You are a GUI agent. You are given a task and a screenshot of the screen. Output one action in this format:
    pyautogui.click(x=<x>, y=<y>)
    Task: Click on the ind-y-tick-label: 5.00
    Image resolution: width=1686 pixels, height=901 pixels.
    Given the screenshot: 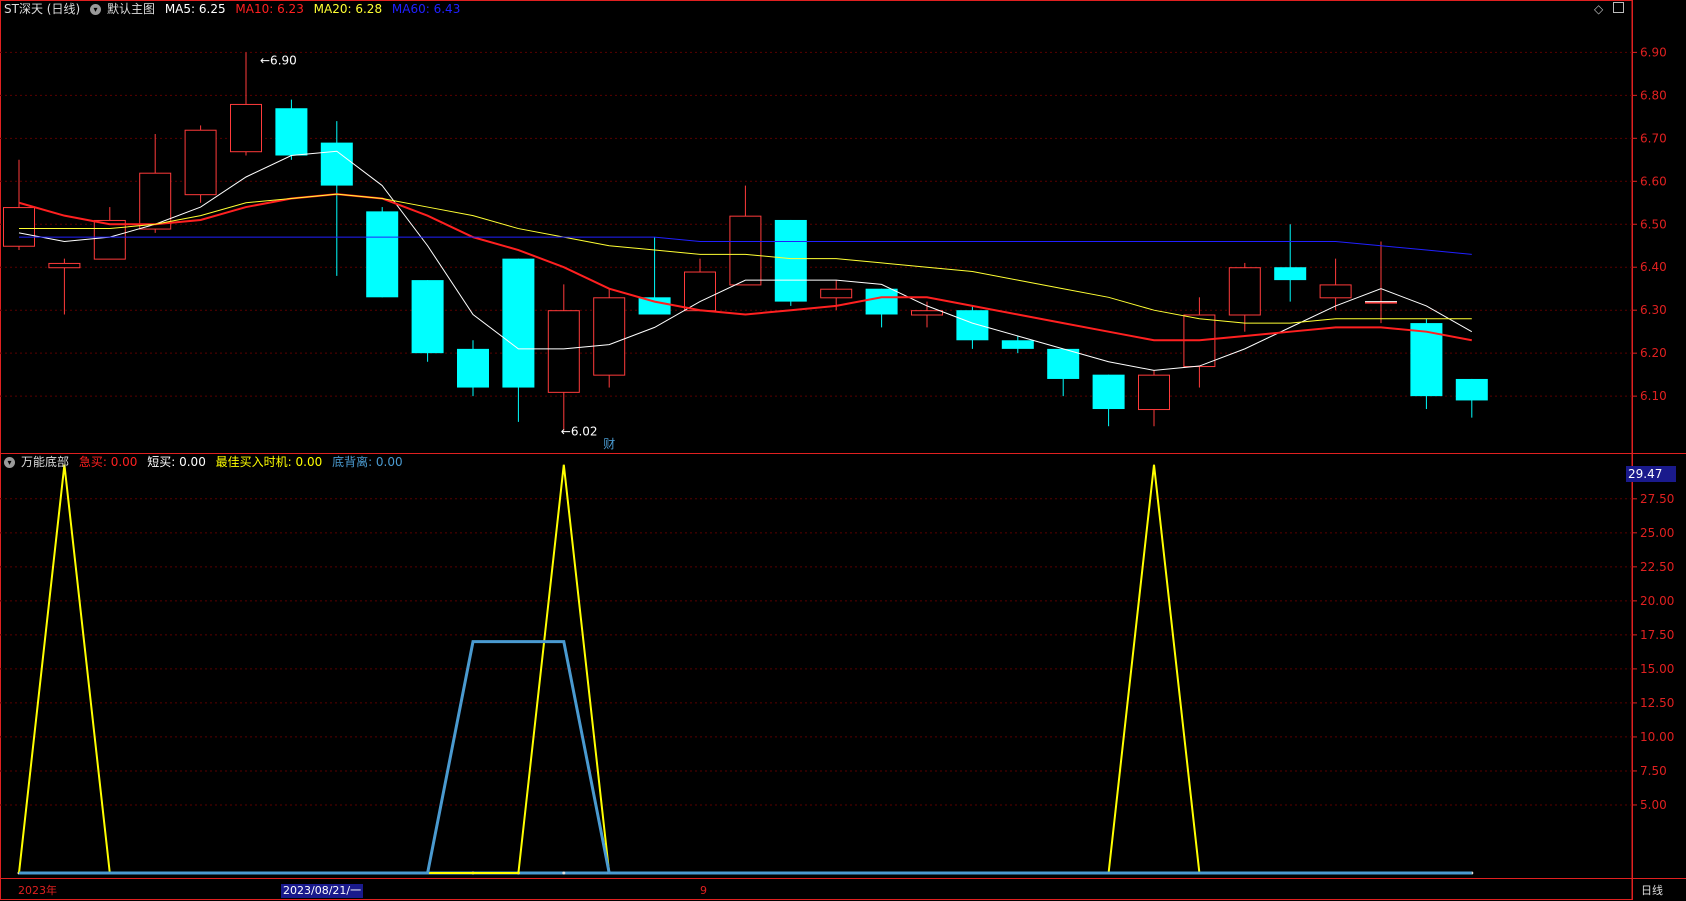 What is the action you would take?
    pyautogui.click(x=1653, y=805)
    